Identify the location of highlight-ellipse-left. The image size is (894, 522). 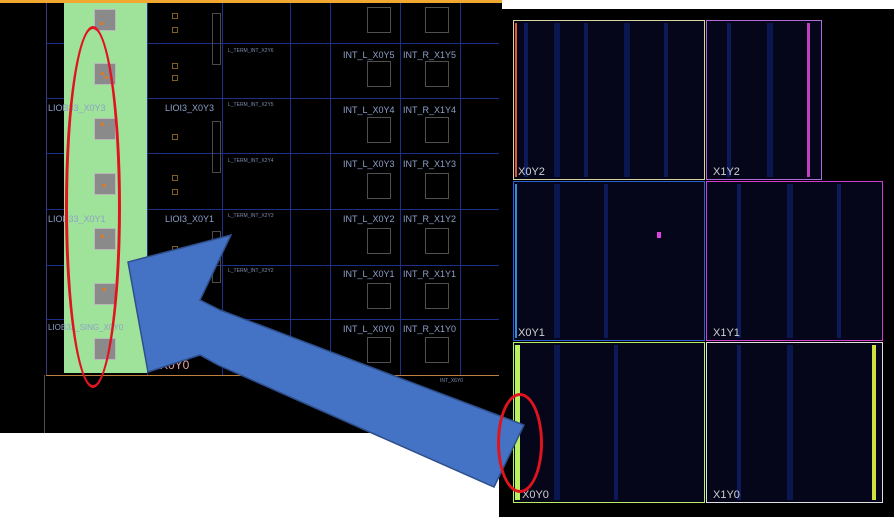
(93, 207).